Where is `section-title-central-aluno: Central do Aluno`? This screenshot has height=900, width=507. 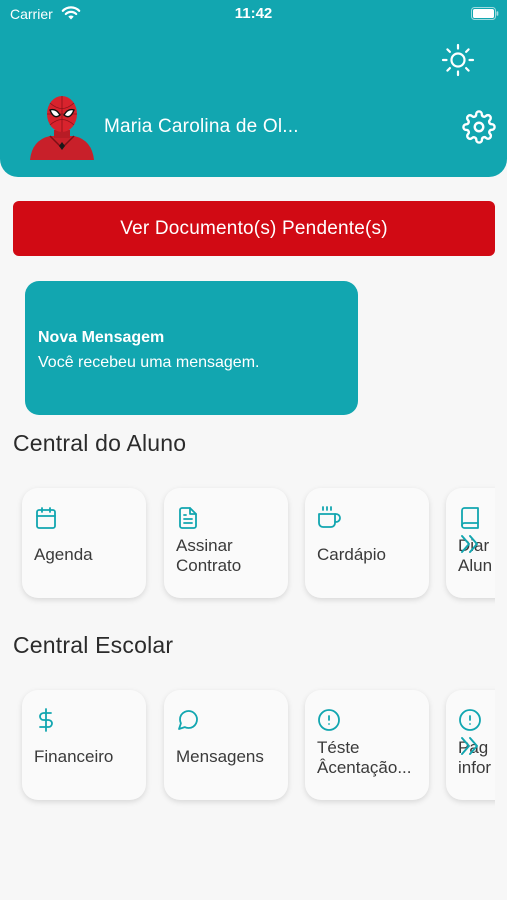
section-title-central-aluno: Central do Aluno is located at coordinates (100, 443).